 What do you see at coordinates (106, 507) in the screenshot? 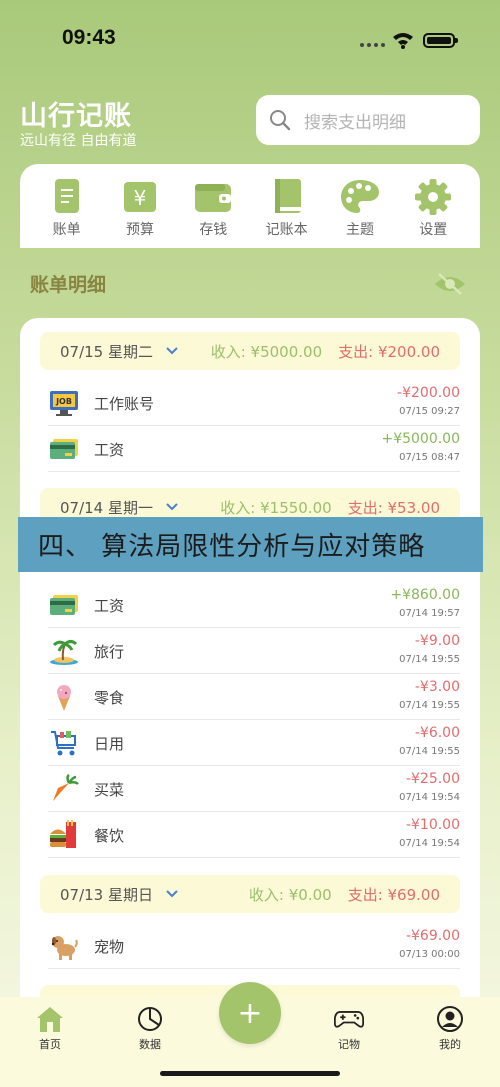
I see `day-date: 07/14 星期一` at bounding box center [106, 507].